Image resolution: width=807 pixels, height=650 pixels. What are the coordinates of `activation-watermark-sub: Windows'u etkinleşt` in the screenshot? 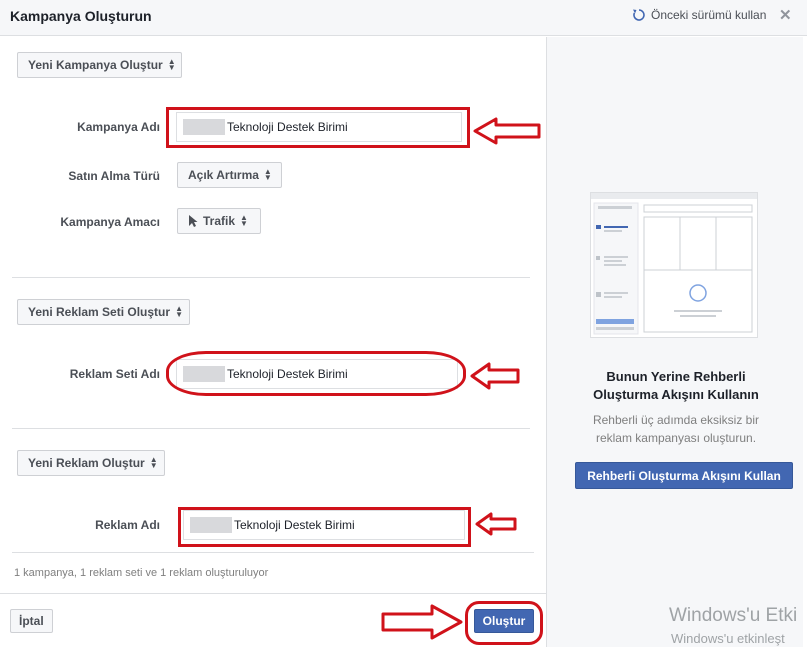 It's located at (728, 638).